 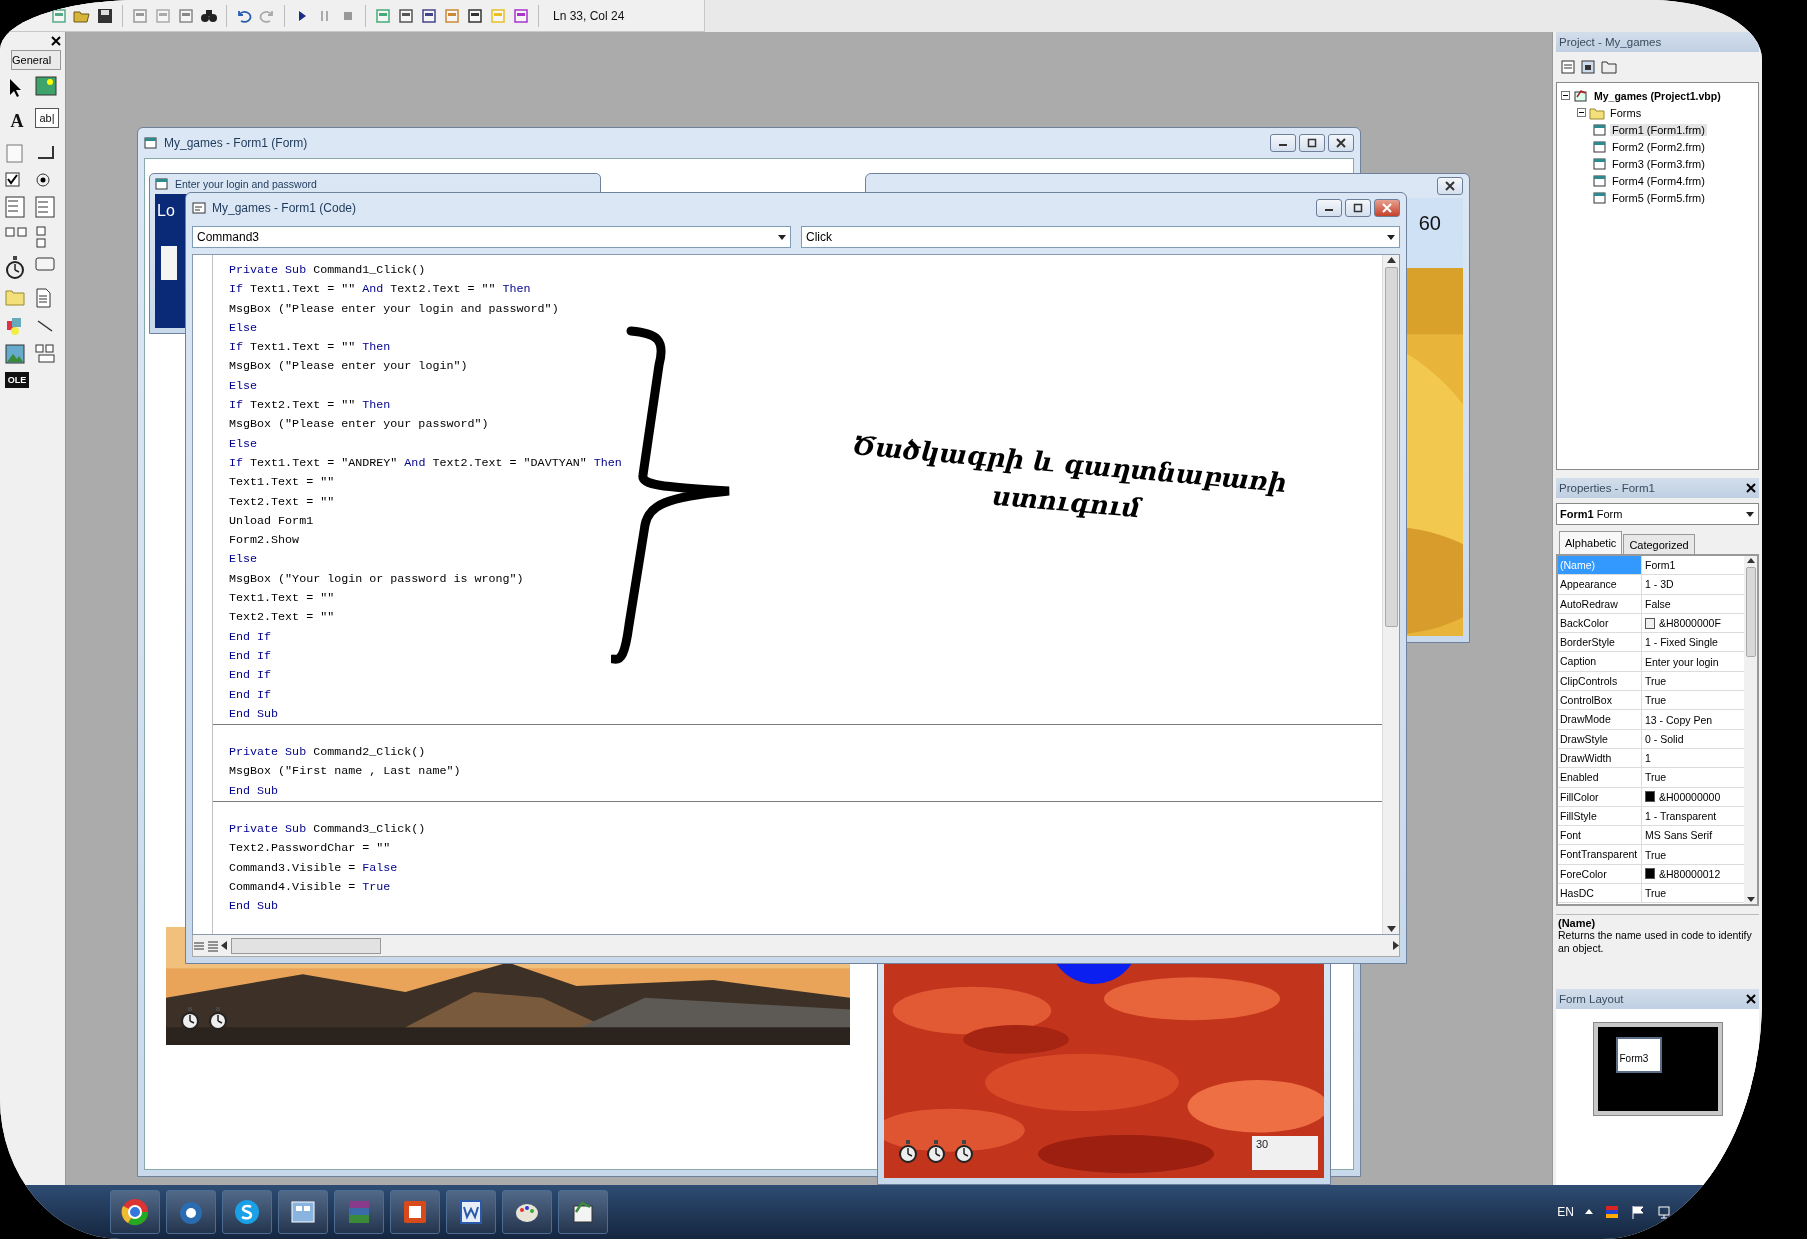 I want to click on ole-tool: OLE, so click(x=17, y=380).